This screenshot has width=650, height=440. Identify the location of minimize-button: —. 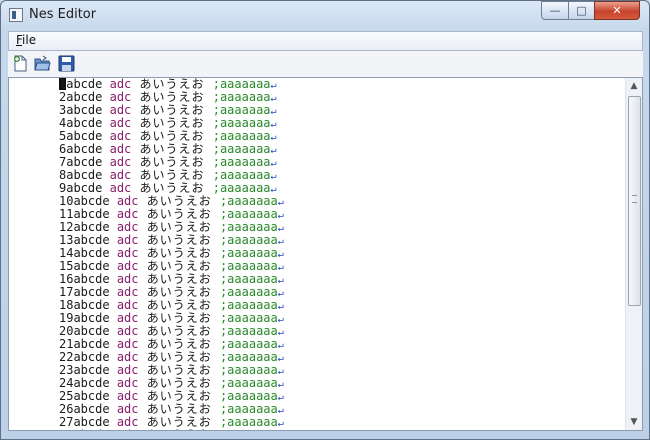
(555, 10).